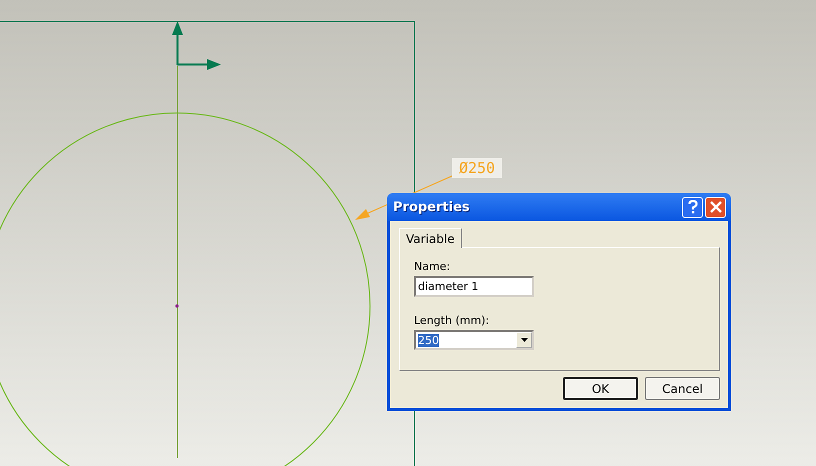  What do you see at coordinates (682, 388) in the screenshot?
I see `dialog-button: Cancel` at bounding box center [682, 388].